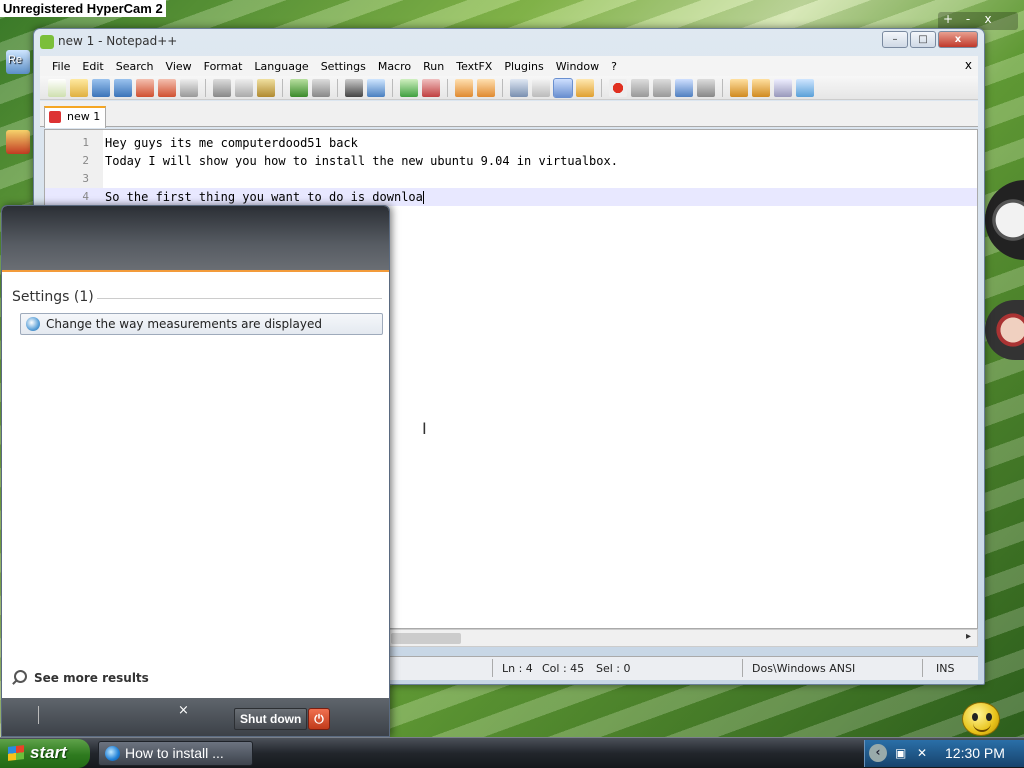  What do you see at coordinates (189, 87) in the screenshot?
I see `print-icon` at bounding box center [189, 87].